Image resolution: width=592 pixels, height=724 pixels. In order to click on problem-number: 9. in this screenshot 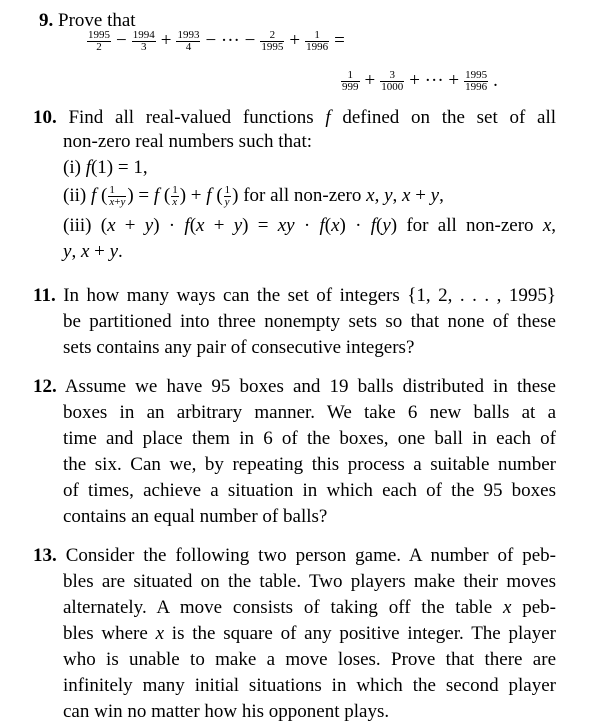, I will do `click(46, 20)`.